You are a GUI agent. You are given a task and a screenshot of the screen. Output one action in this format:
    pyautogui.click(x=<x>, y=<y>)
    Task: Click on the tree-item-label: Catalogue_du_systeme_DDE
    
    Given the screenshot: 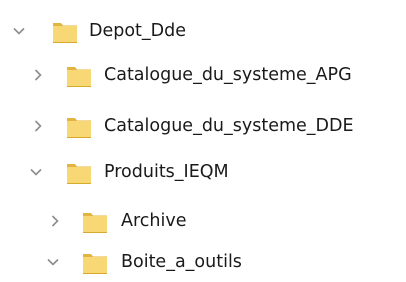 What is the action you would take?
    pyautogui.click(x=229, y=126)
    